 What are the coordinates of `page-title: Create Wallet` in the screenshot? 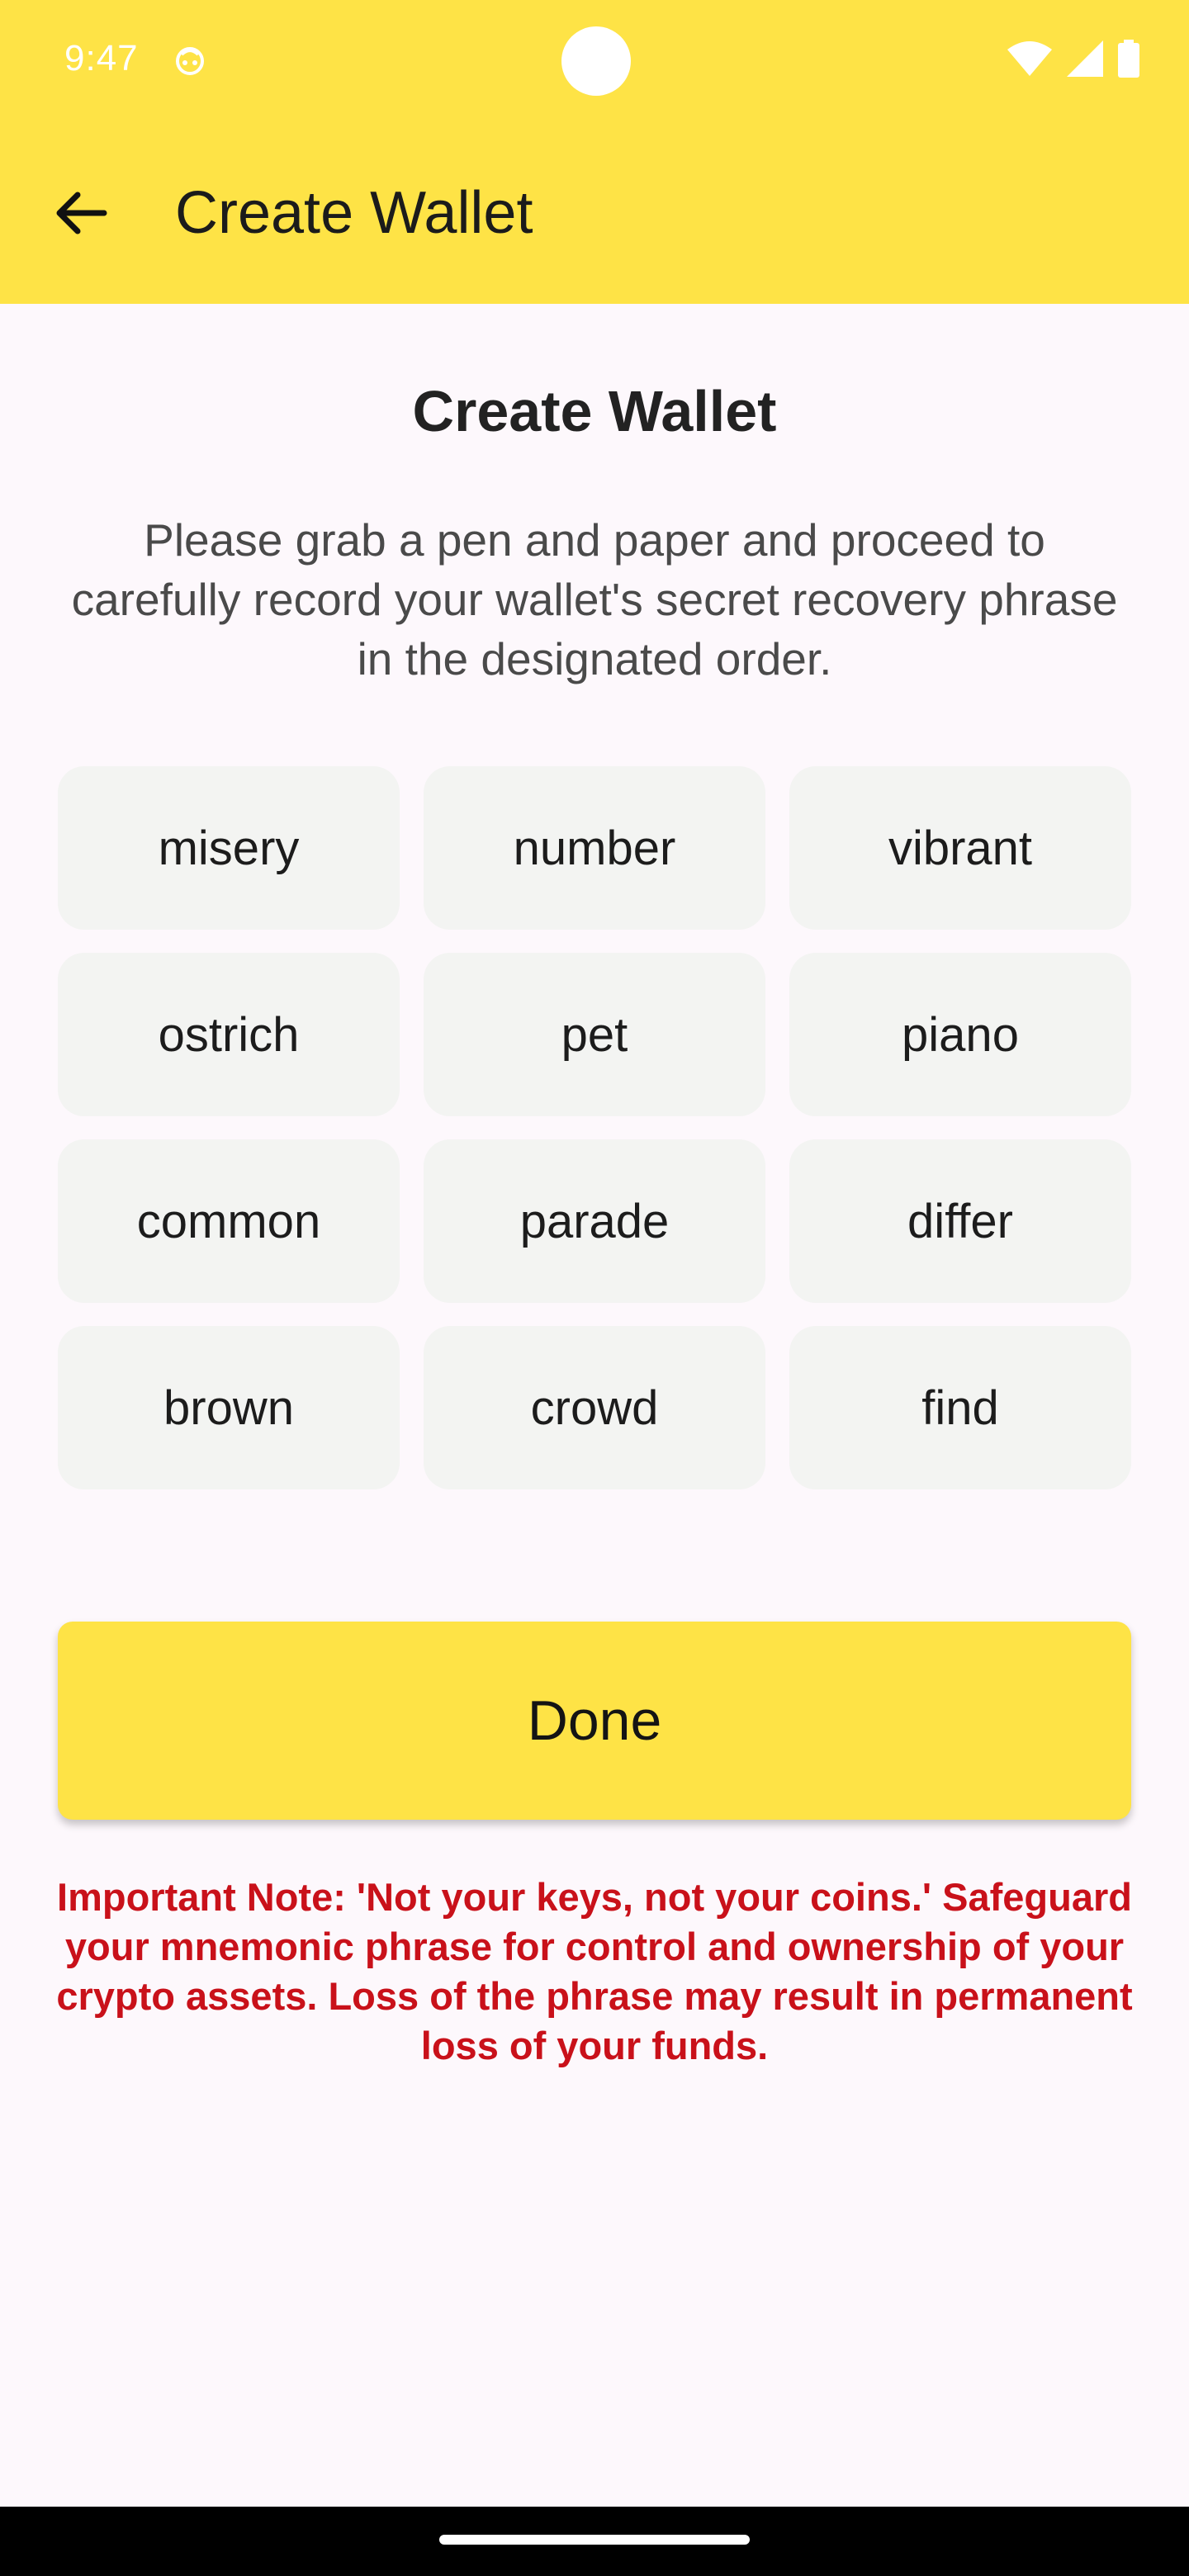 It's located at (594, 411).